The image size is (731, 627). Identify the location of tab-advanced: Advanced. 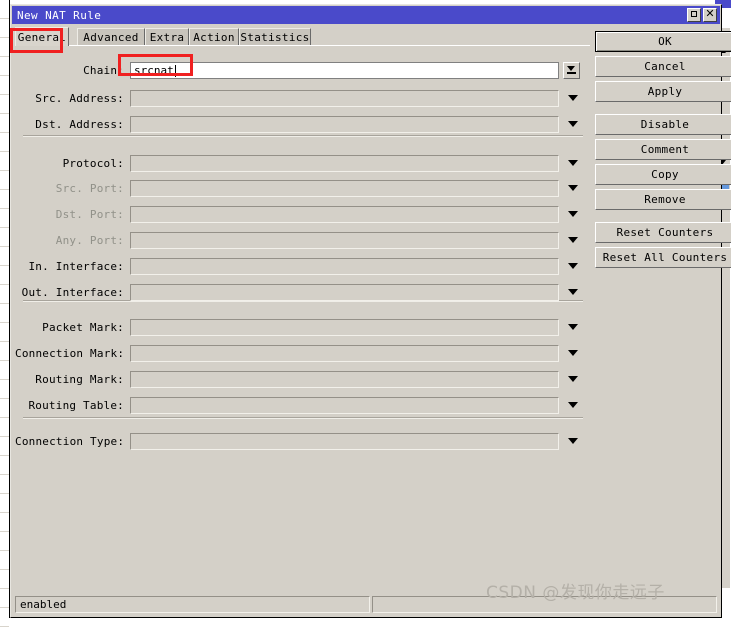
(111, 36).